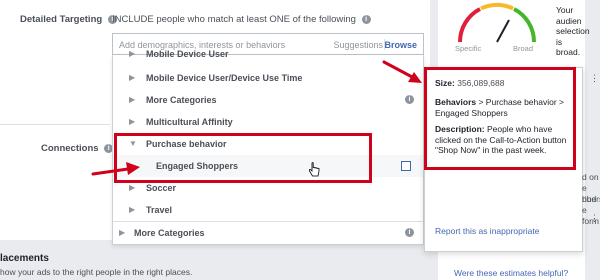  Describe the element at coordinates (591, 199) in the screenshot. I see `partial-text-line: ribers` at that location.